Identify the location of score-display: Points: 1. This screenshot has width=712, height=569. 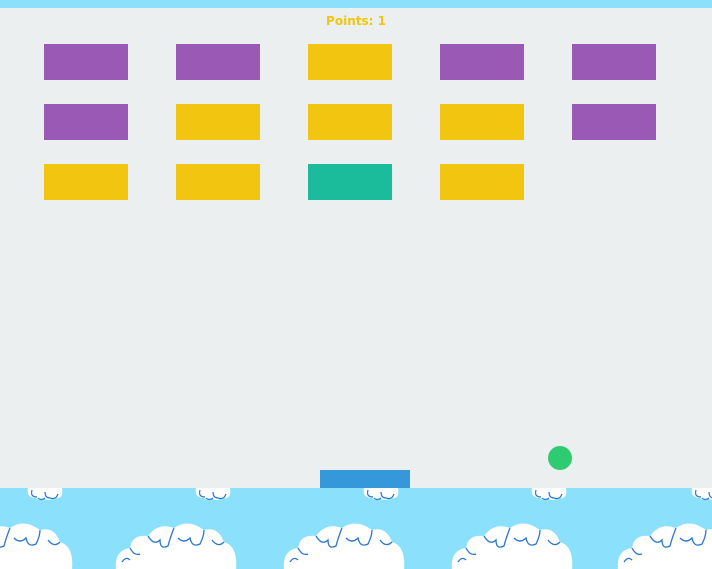
(356, 21).